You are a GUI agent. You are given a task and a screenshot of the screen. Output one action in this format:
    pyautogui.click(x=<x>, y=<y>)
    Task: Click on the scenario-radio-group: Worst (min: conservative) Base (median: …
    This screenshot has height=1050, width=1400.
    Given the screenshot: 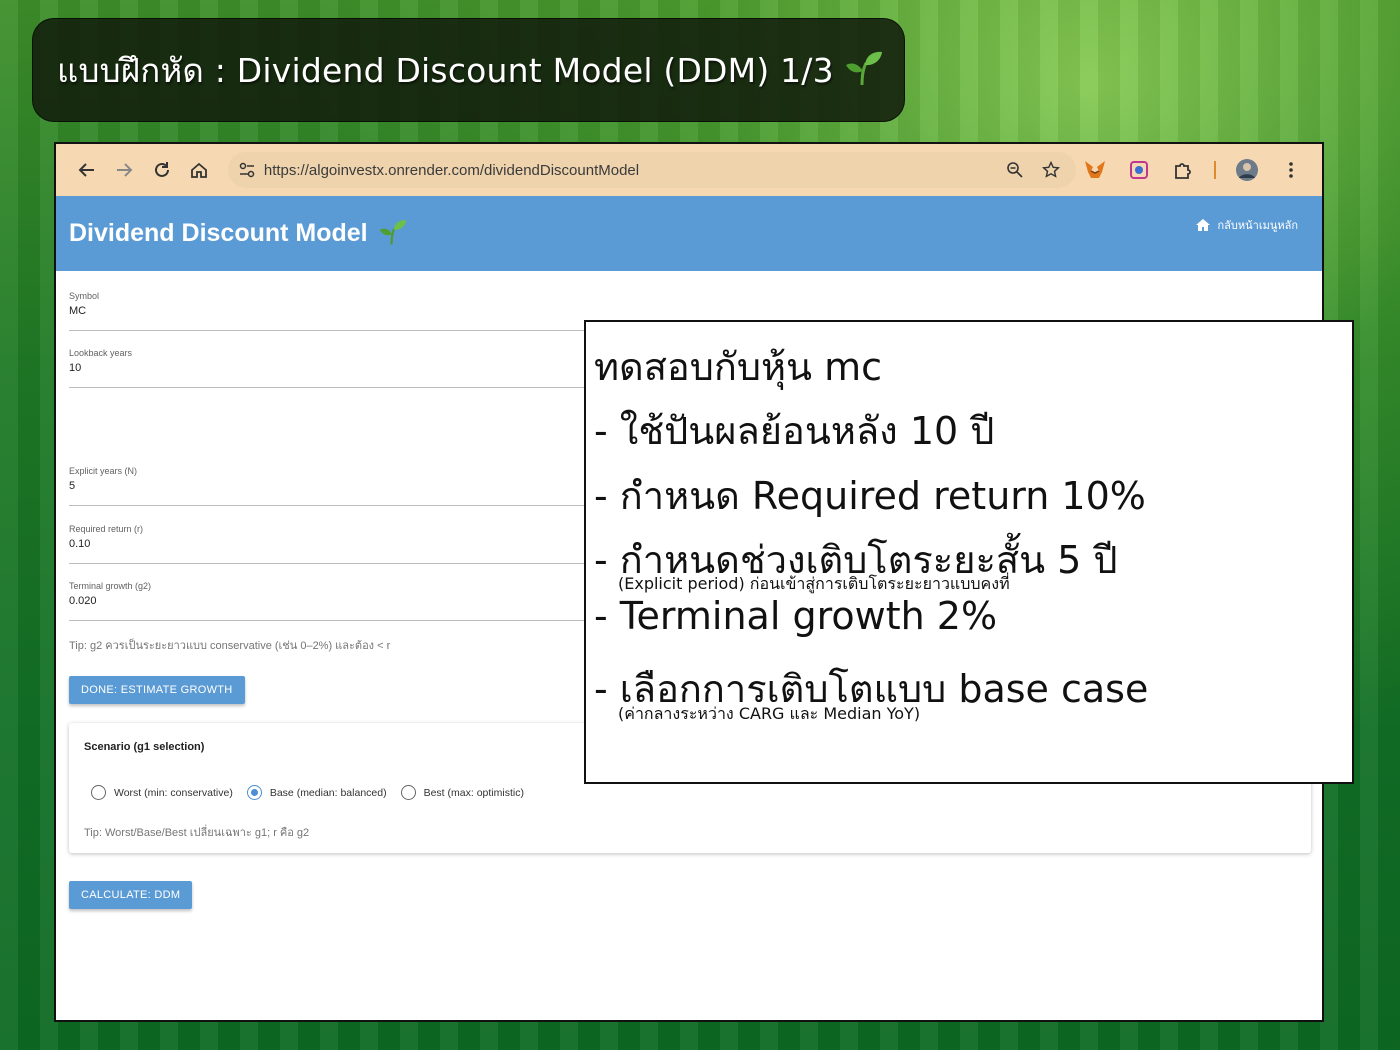 What is the action you would take?
    pyautogui.click(x=314, y=792)
    